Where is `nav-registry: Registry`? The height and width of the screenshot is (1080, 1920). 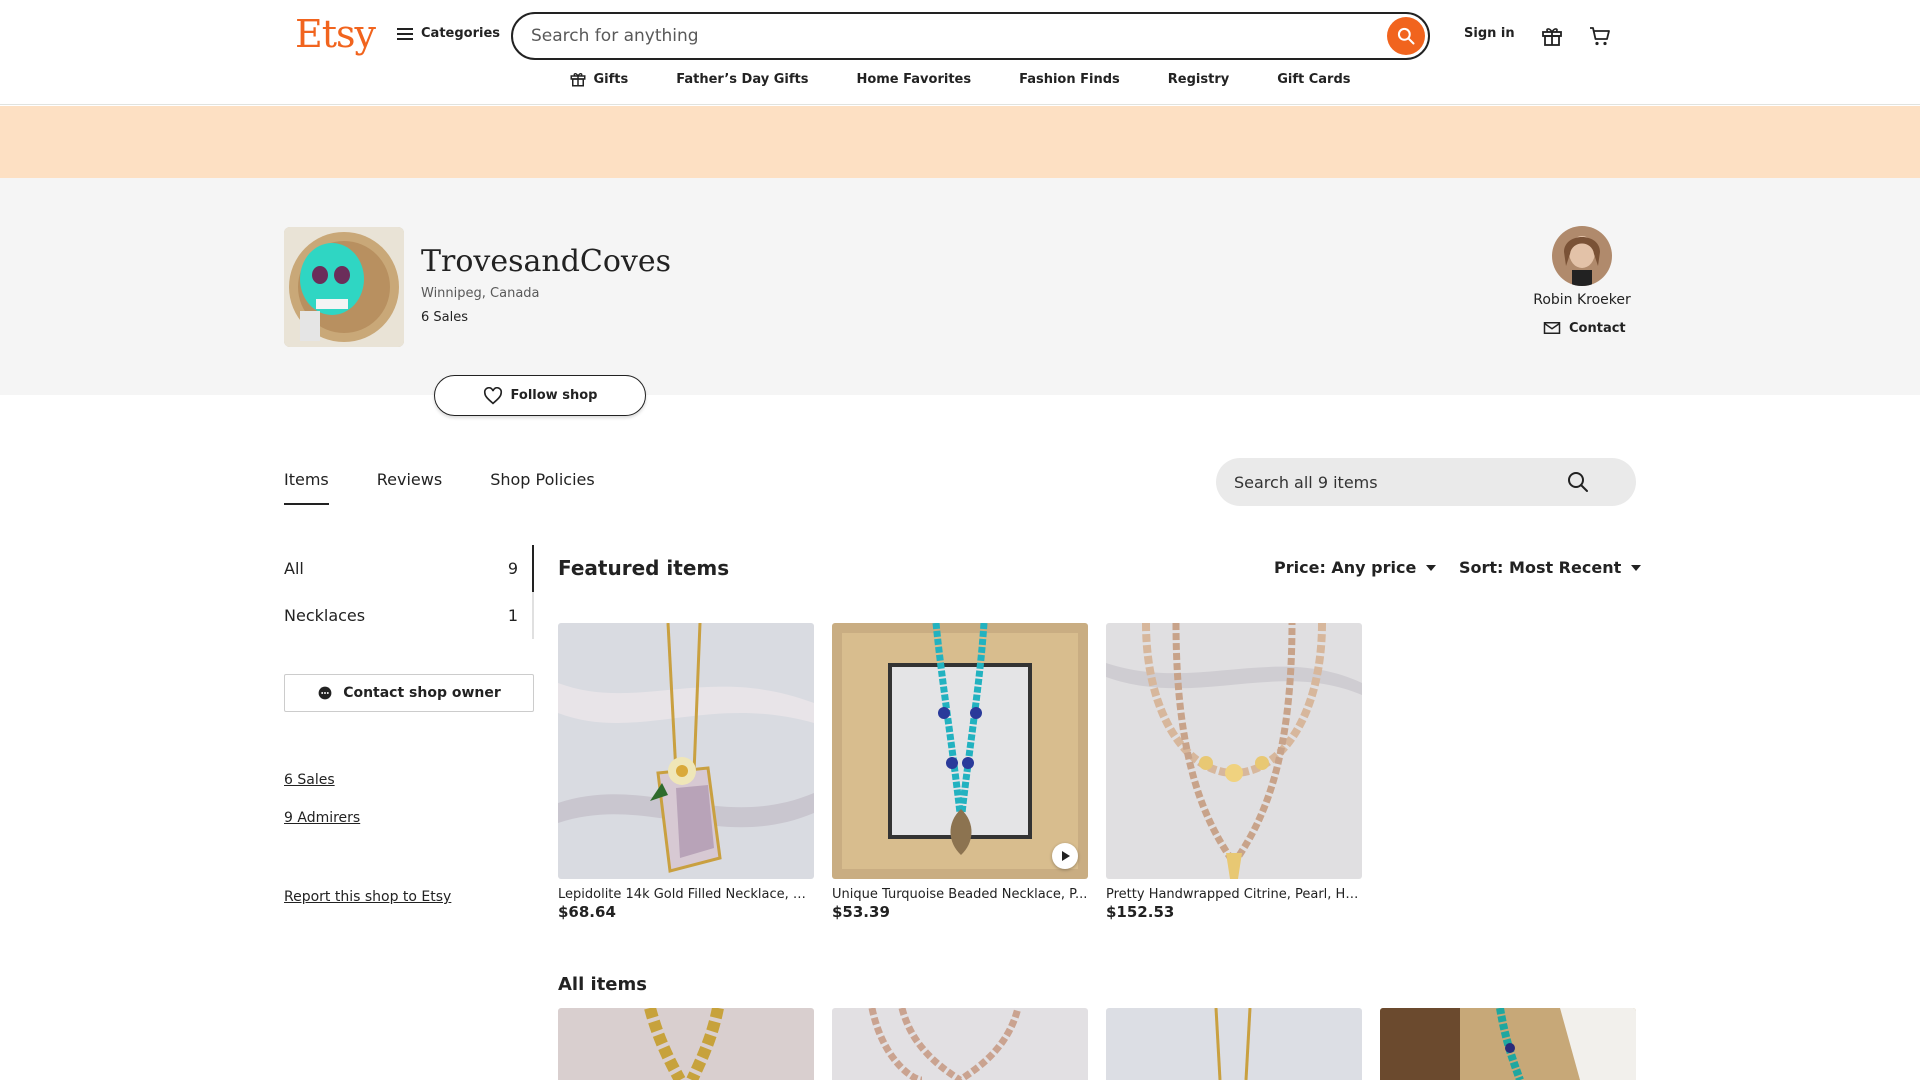 nav-registry: Registry is located at coordinates (1198, 79).